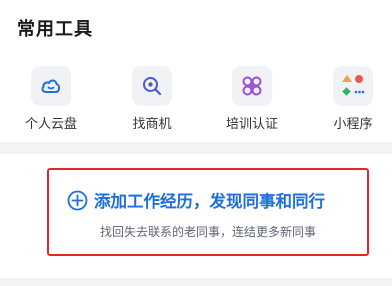 Image resolution: width=392 pixels, height=286 pixels. What do you see at coordinates (207, 232) in the screenshot?
I see `banner-subtitle: 找回失去联系的老同事，连结更多新同事` at bounding box center [207, 232].